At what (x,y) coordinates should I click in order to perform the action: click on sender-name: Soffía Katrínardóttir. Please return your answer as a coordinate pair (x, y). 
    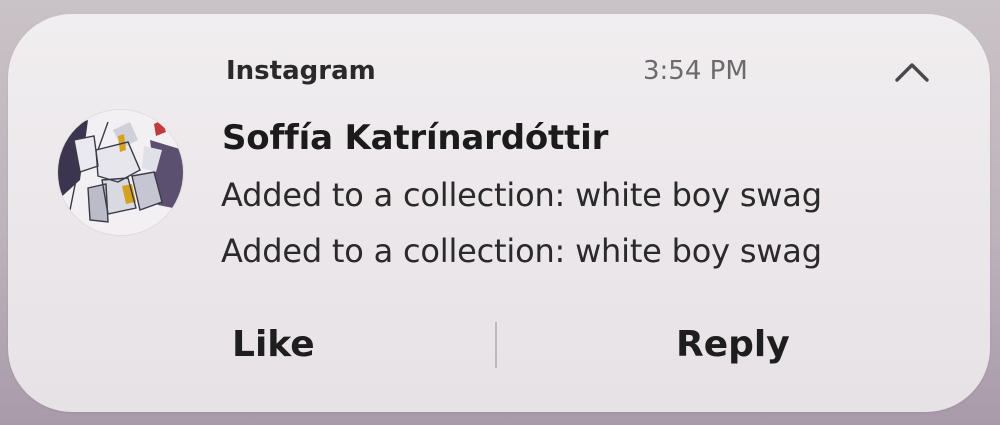
    Looking at the image, I should click on (415, 138).